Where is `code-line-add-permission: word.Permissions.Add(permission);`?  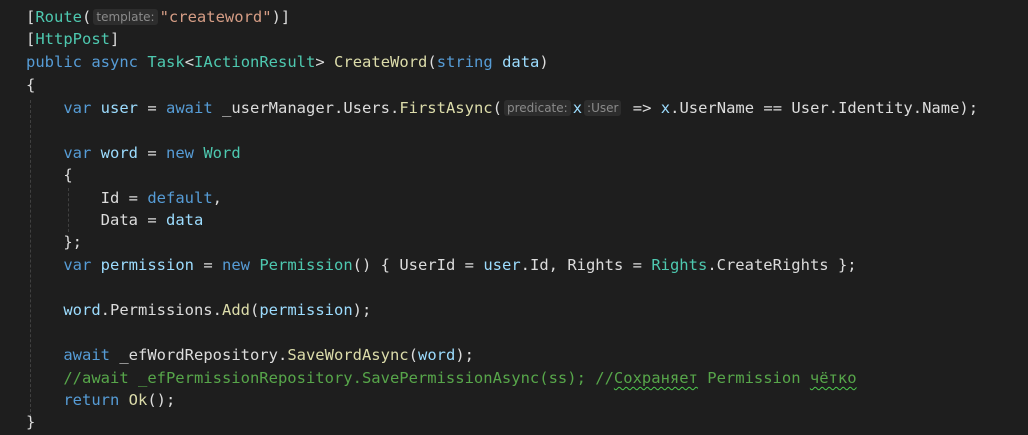
code-line-add-permission: word.Permissions.Add(permission); is located at coordinates (217, 310).